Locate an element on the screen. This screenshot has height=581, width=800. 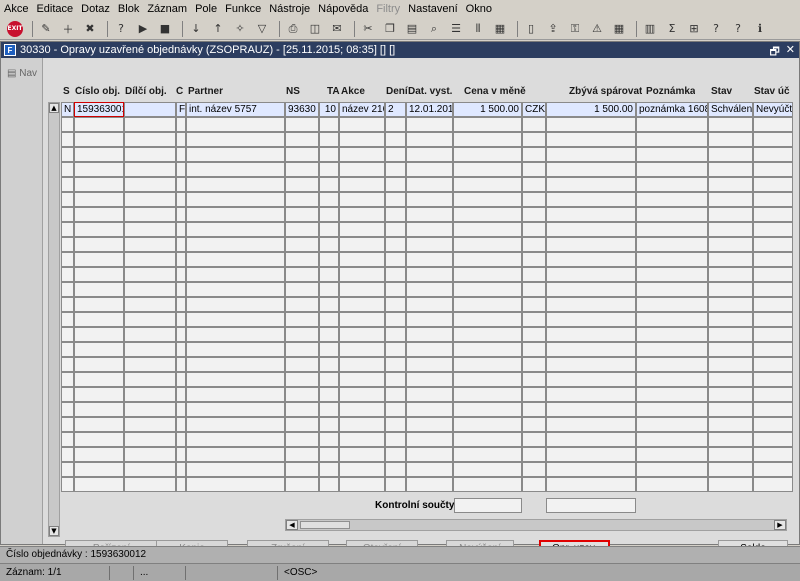
menu-item-1: Editace is located at coordinates (54, 9).